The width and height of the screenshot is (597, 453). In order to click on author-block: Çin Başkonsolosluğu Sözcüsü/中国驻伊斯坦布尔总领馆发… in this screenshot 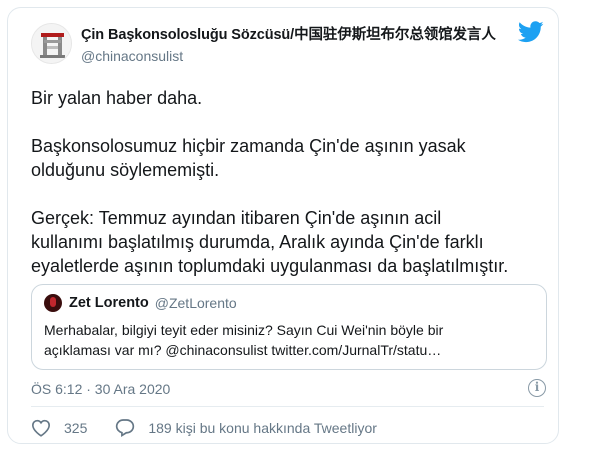, I will do `click(288, 43)`.